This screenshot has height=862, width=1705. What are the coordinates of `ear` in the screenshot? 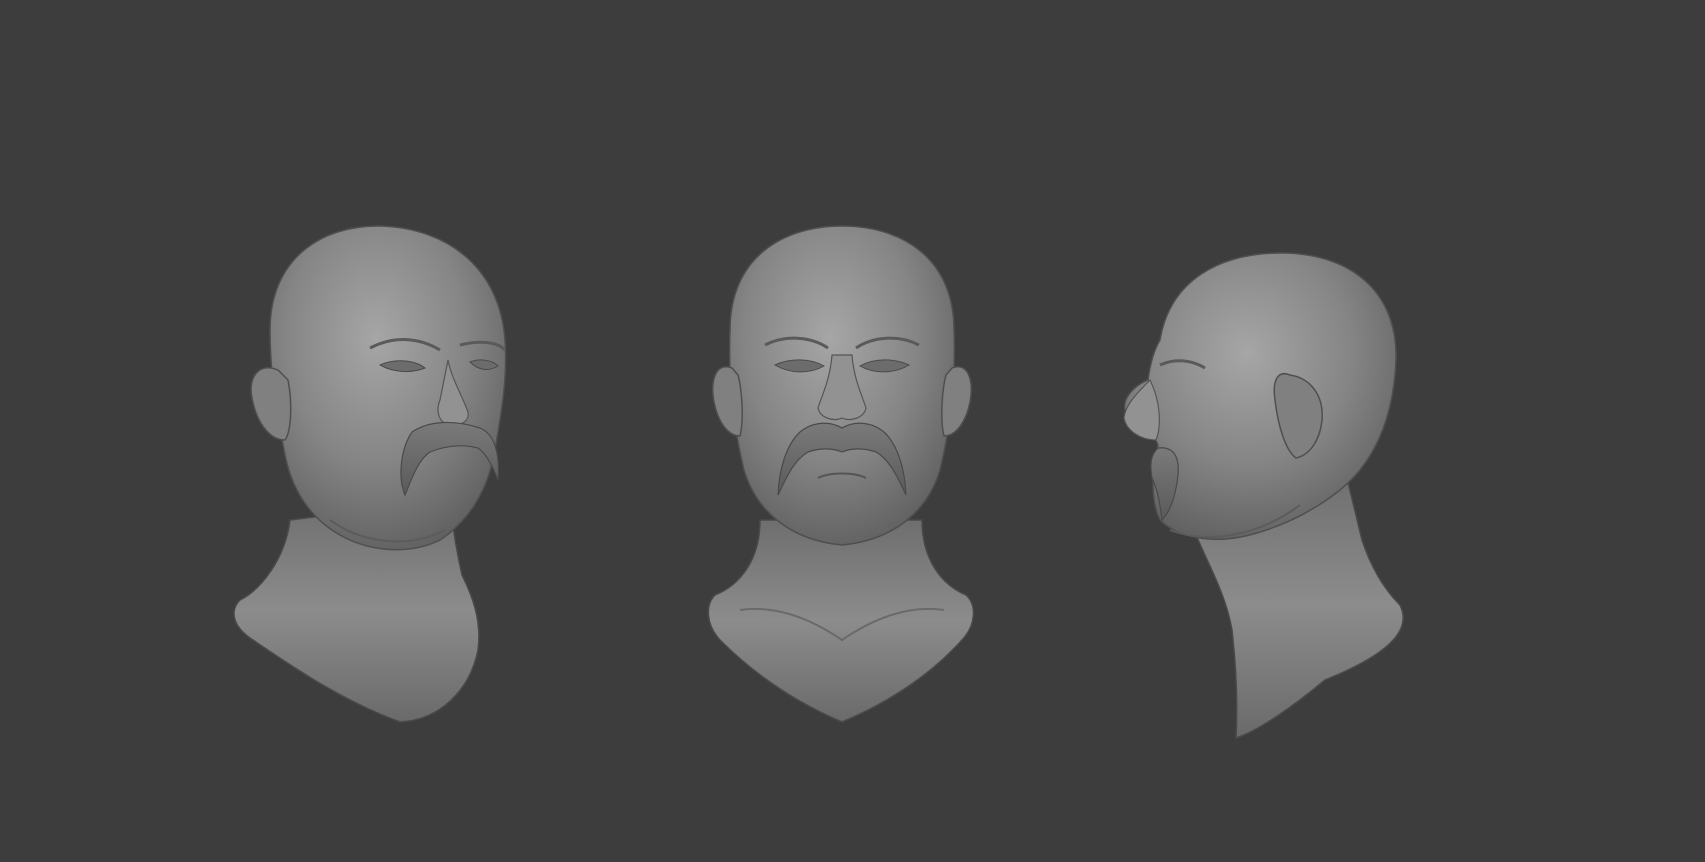 It's located at (271, 404).